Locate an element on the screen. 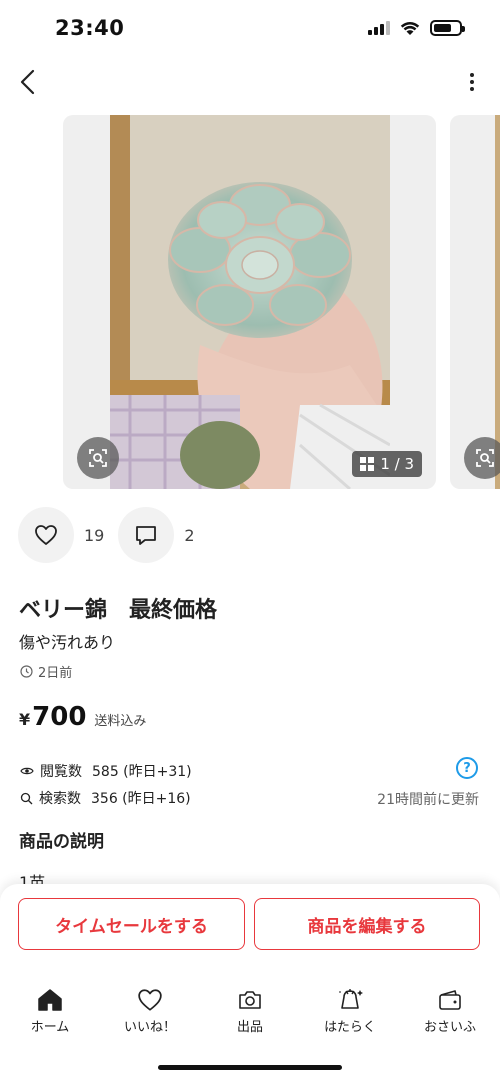 This screenshot has width=500, height=1080. wallet-icon is located at coordinates (450, 1000).